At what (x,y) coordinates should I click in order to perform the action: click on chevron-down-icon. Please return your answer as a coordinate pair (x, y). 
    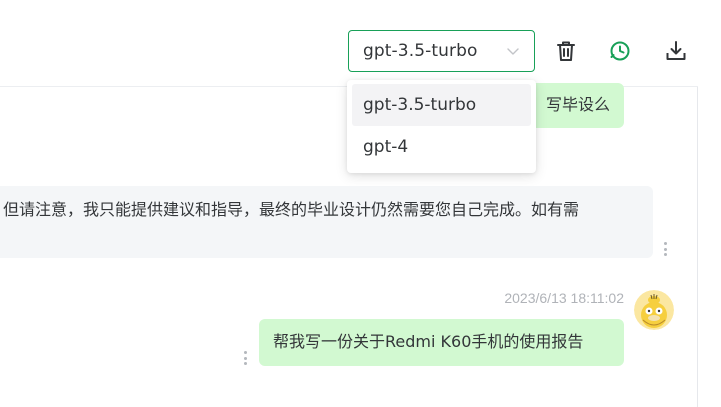
    Looking at the image, I should click on (513, 51).